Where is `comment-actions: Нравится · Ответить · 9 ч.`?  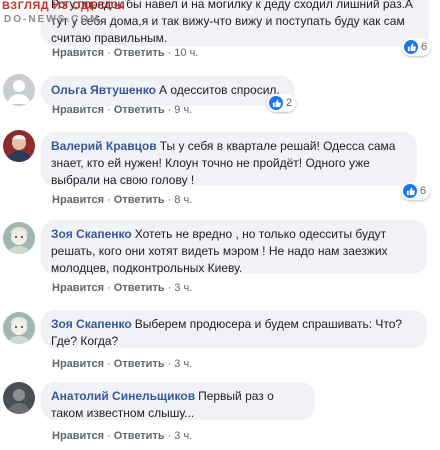
comment-actions: Нравится · Ответить · 9 ч. is located at coordinates (122, 110).